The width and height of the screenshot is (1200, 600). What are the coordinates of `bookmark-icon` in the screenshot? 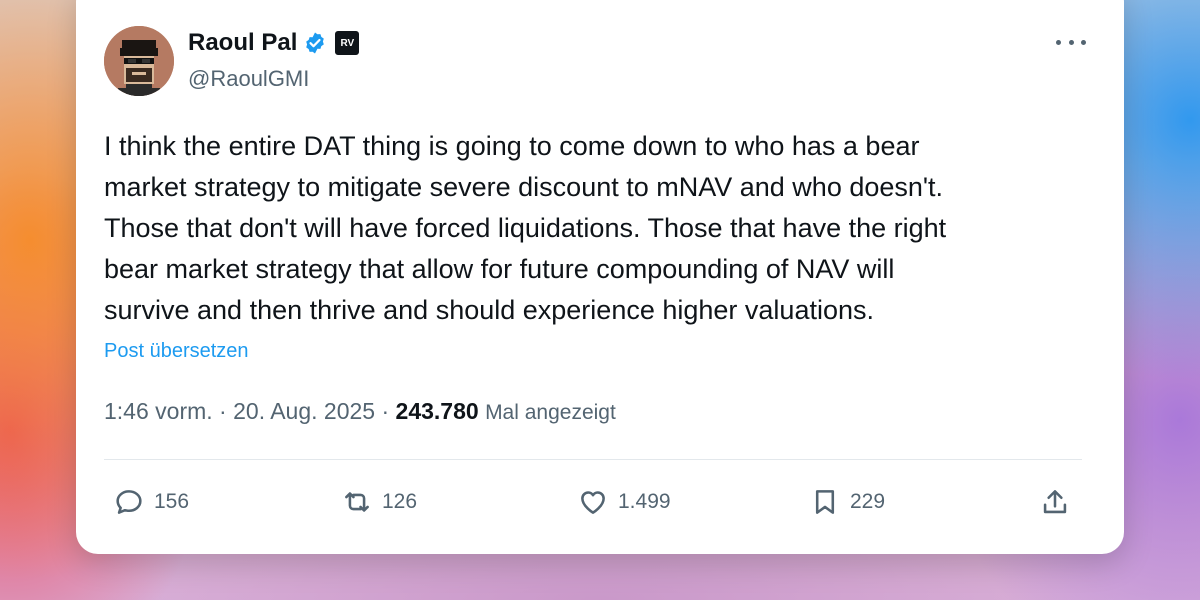 It's located at (825, 502).